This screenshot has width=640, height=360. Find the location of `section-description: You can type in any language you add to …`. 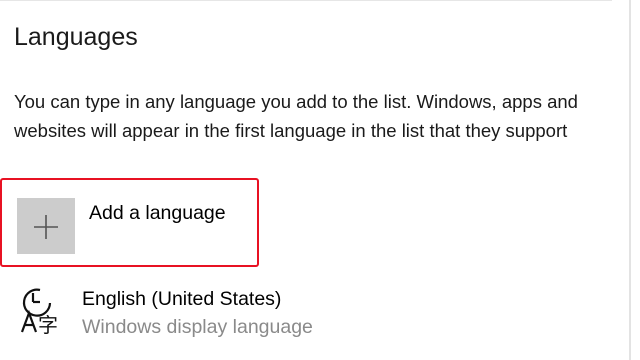

section-description: You can type in any language you add to … is located at coordinates (296, 116).